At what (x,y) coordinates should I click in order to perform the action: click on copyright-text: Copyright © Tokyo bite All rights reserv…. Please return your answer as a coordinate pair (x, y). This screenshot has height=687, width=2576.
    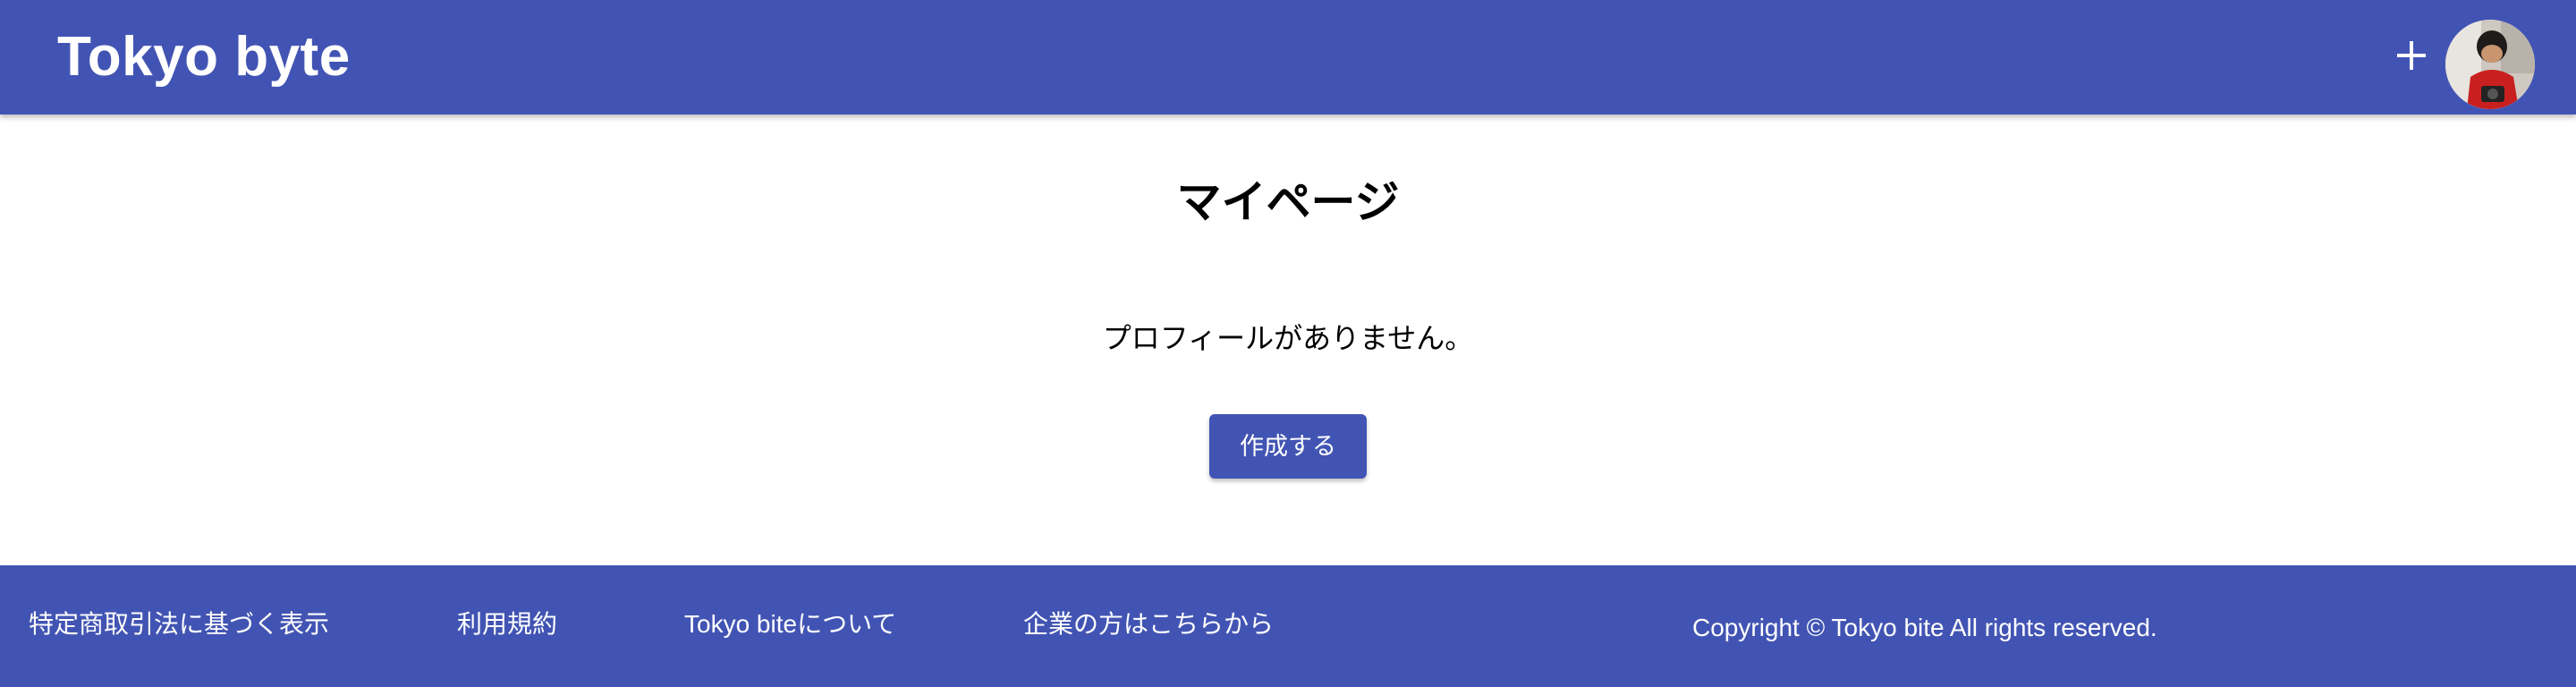
    Looking at the image, I should click on (1924, 627).